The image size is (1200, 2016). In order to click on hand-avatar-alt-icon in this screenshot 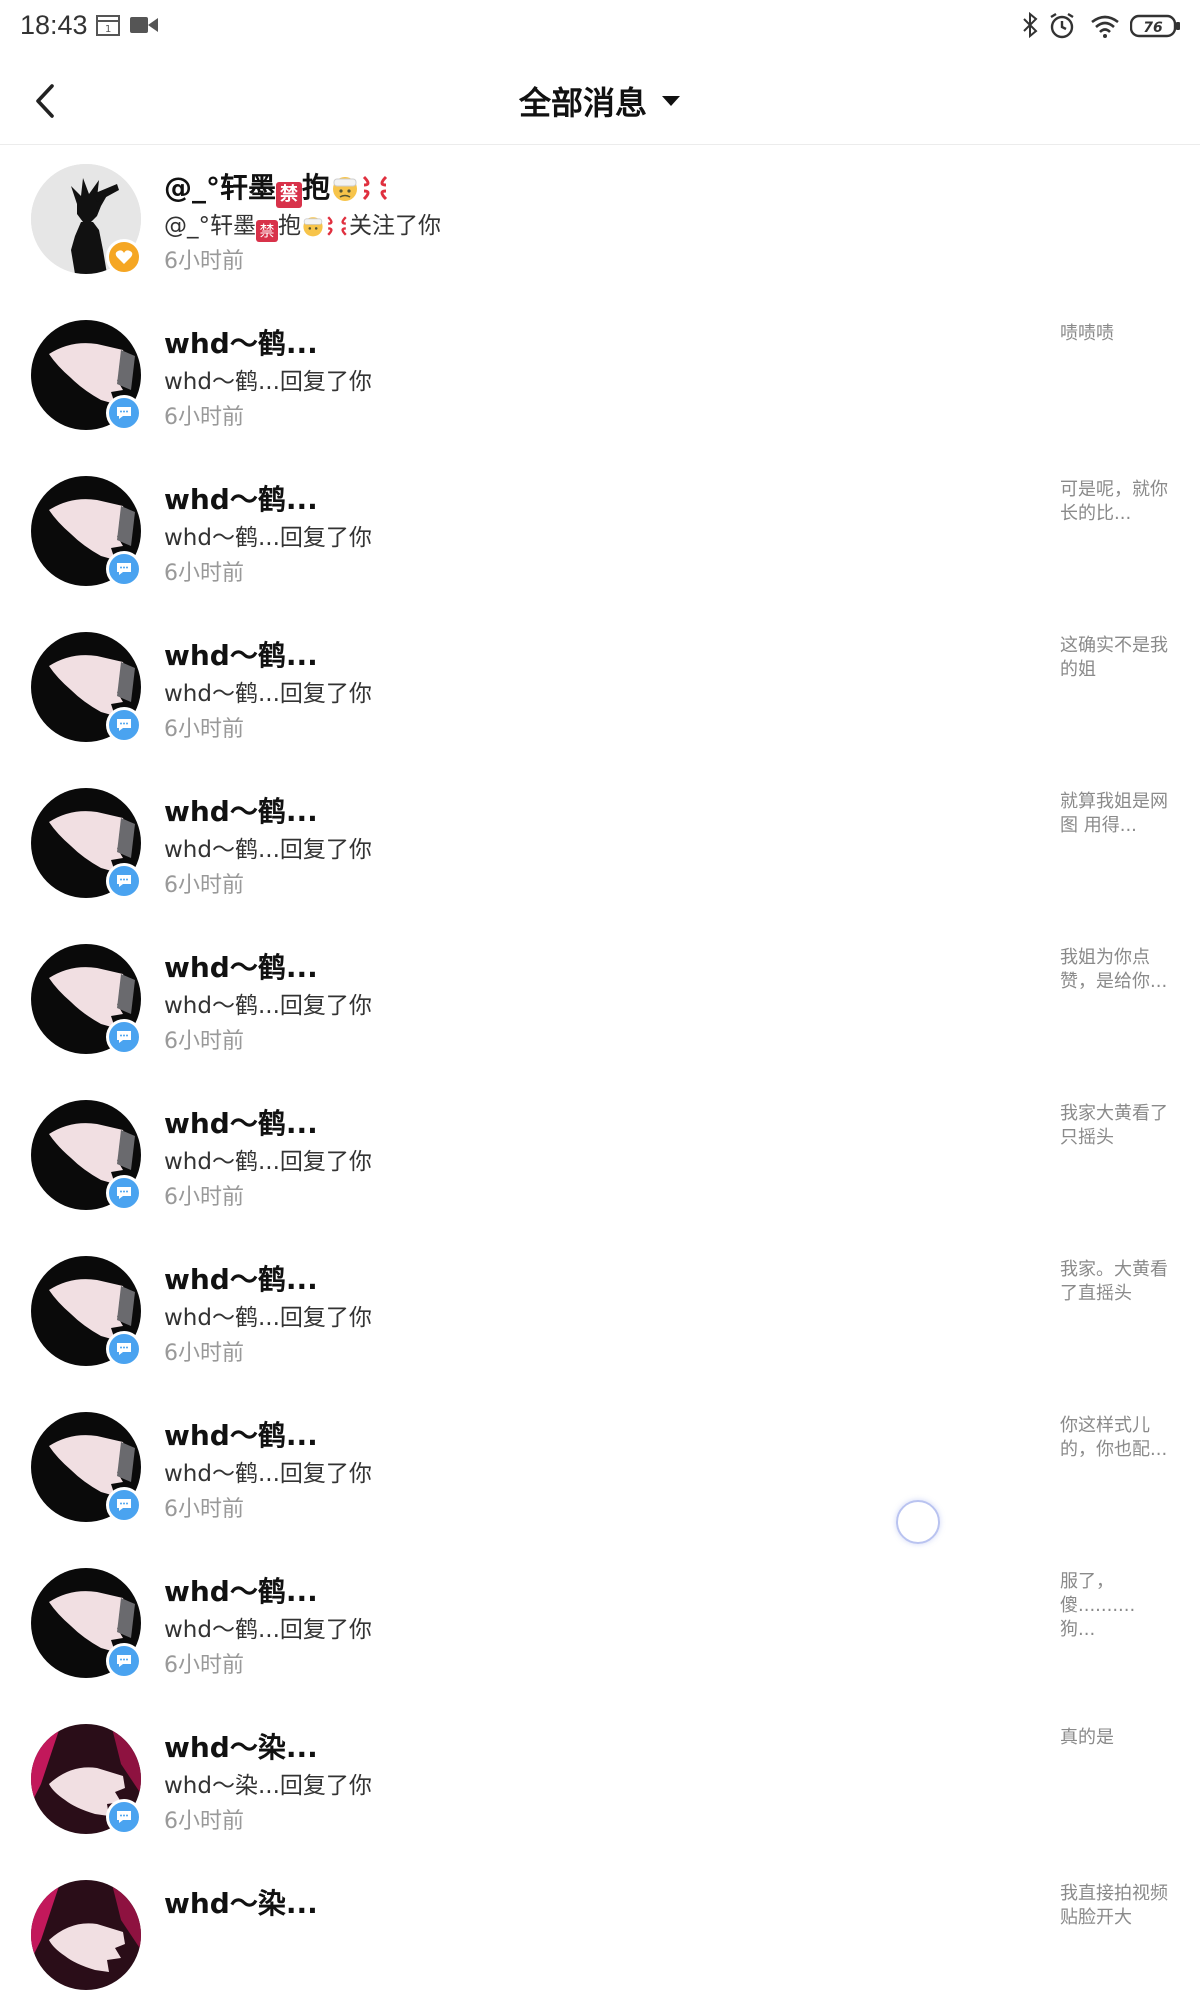, I will do `click(86, 1935)`.